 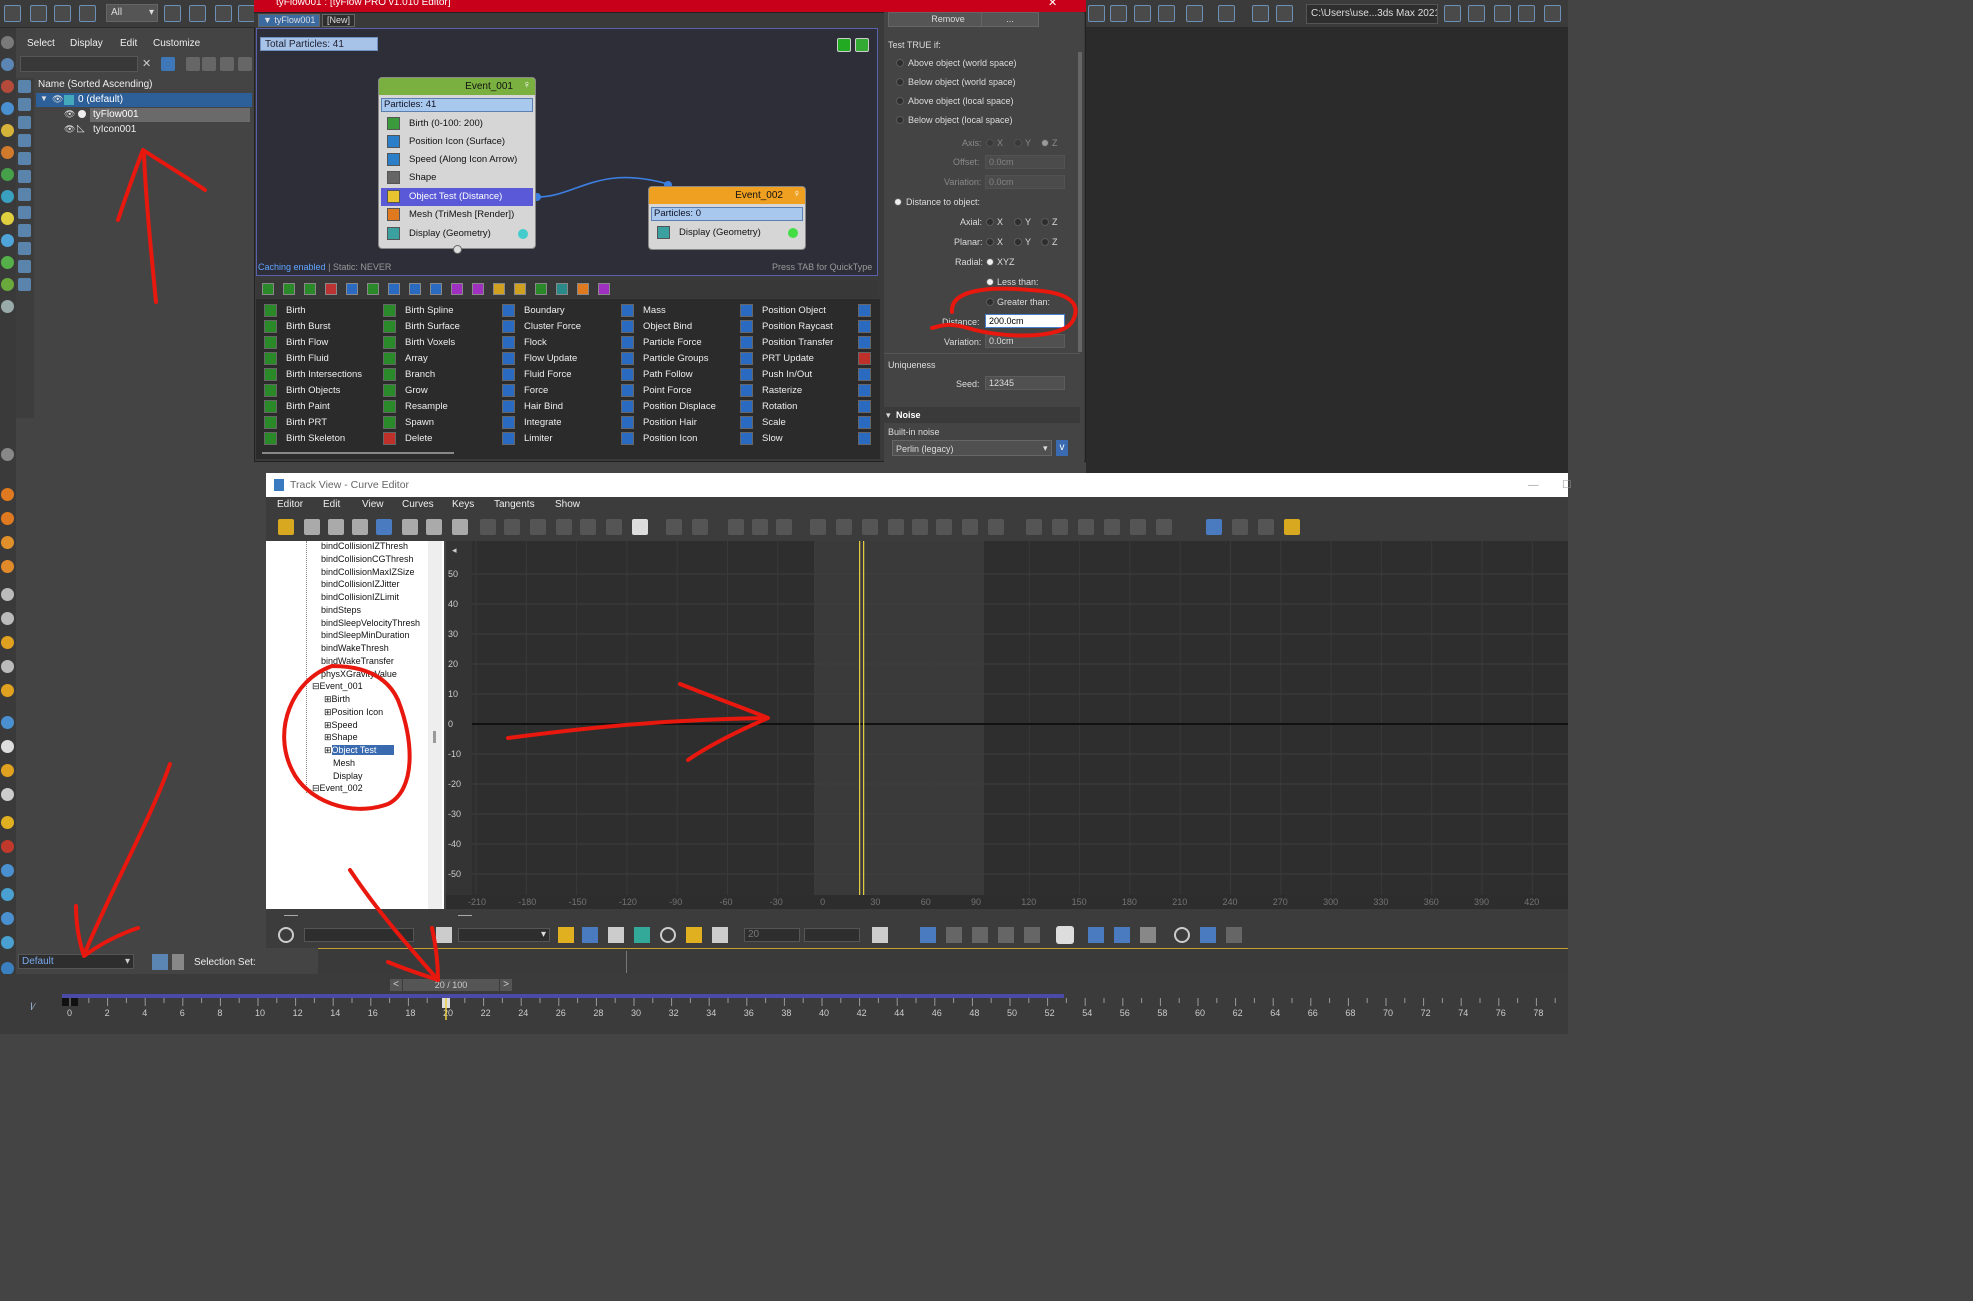 I want to click on operator-palette-item: Position Raycast, so click(x=783, y=326).